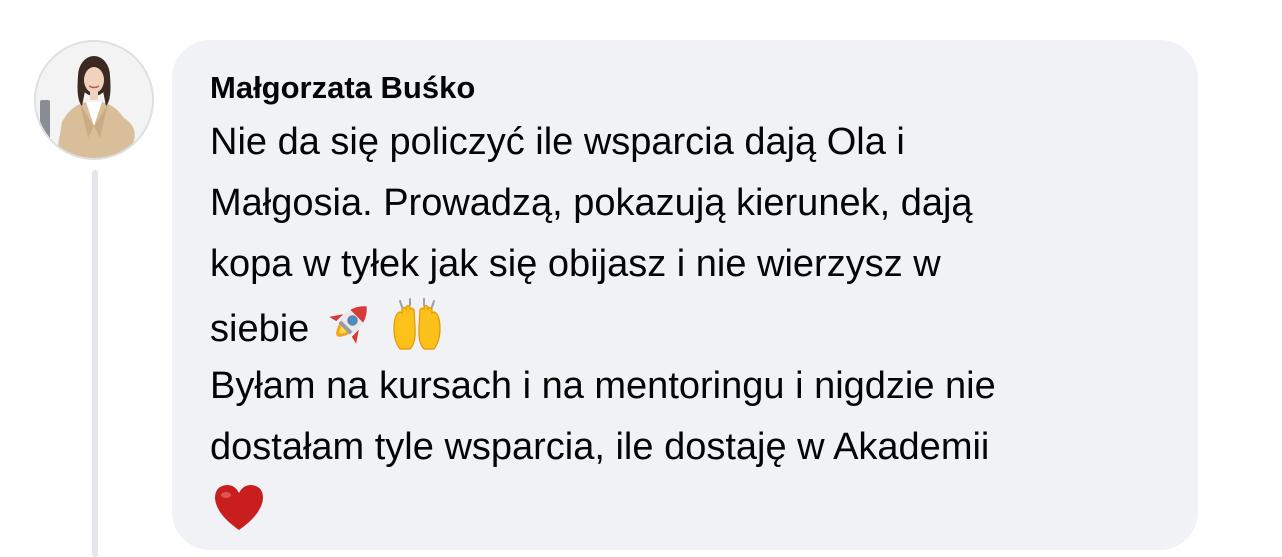 The width and height of the screenshot is (1282, 557). Describe the element at coordinates (239, 507) in the screenshot. I see `red-heart-emoji-icon` at that location.